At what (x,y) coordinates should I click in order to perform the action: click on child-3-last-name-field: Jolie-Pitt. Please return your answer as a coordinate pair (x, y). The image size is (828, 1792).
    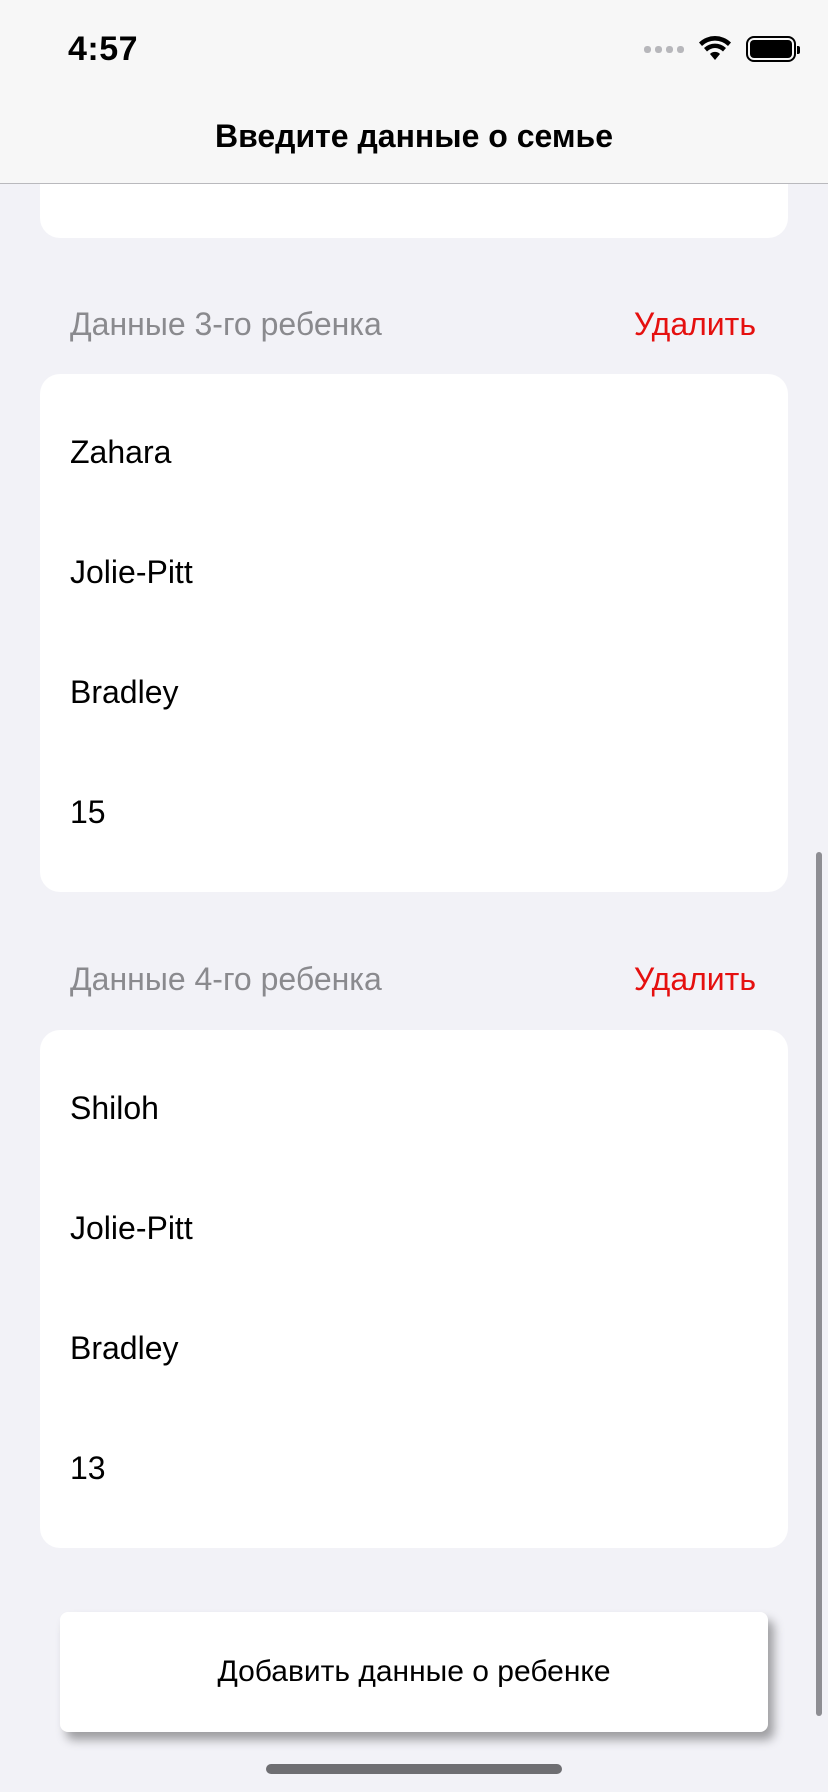
    Looking at the image, I should click on (131, 572).